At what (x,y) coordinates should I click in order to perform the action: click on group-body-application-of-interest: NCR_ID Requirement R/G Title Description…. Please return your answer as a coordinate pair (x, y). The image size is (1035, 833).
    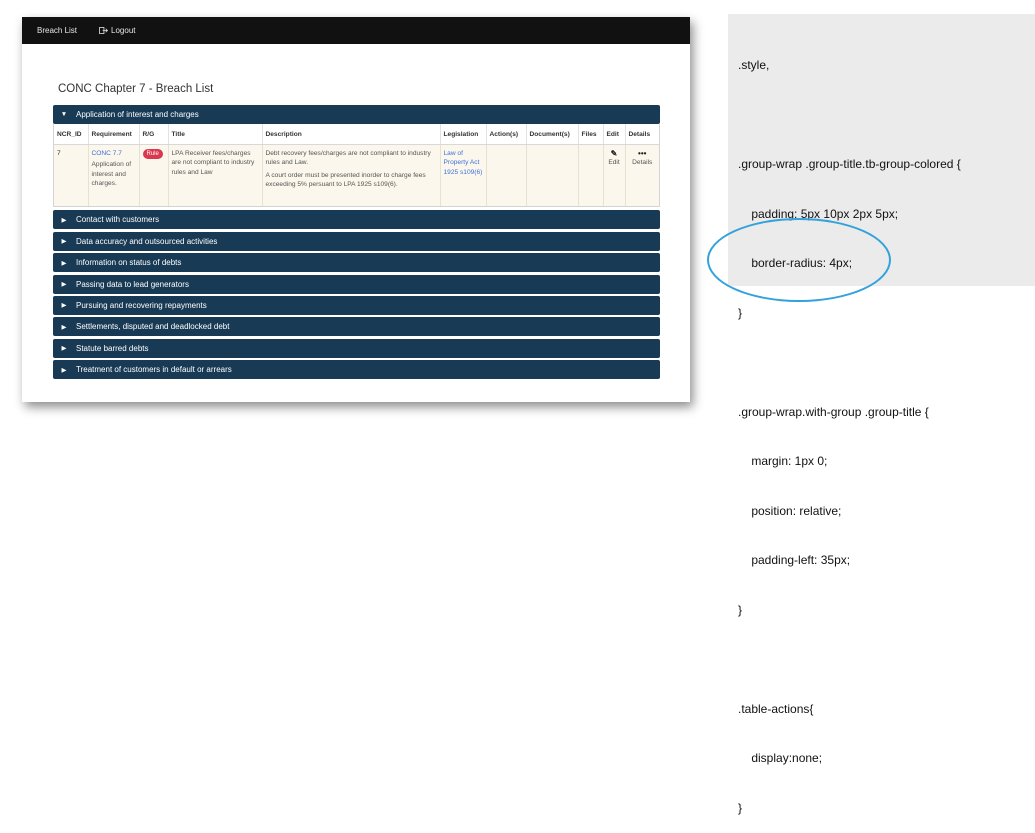
    Looking at the image, I should click on (356, 166).